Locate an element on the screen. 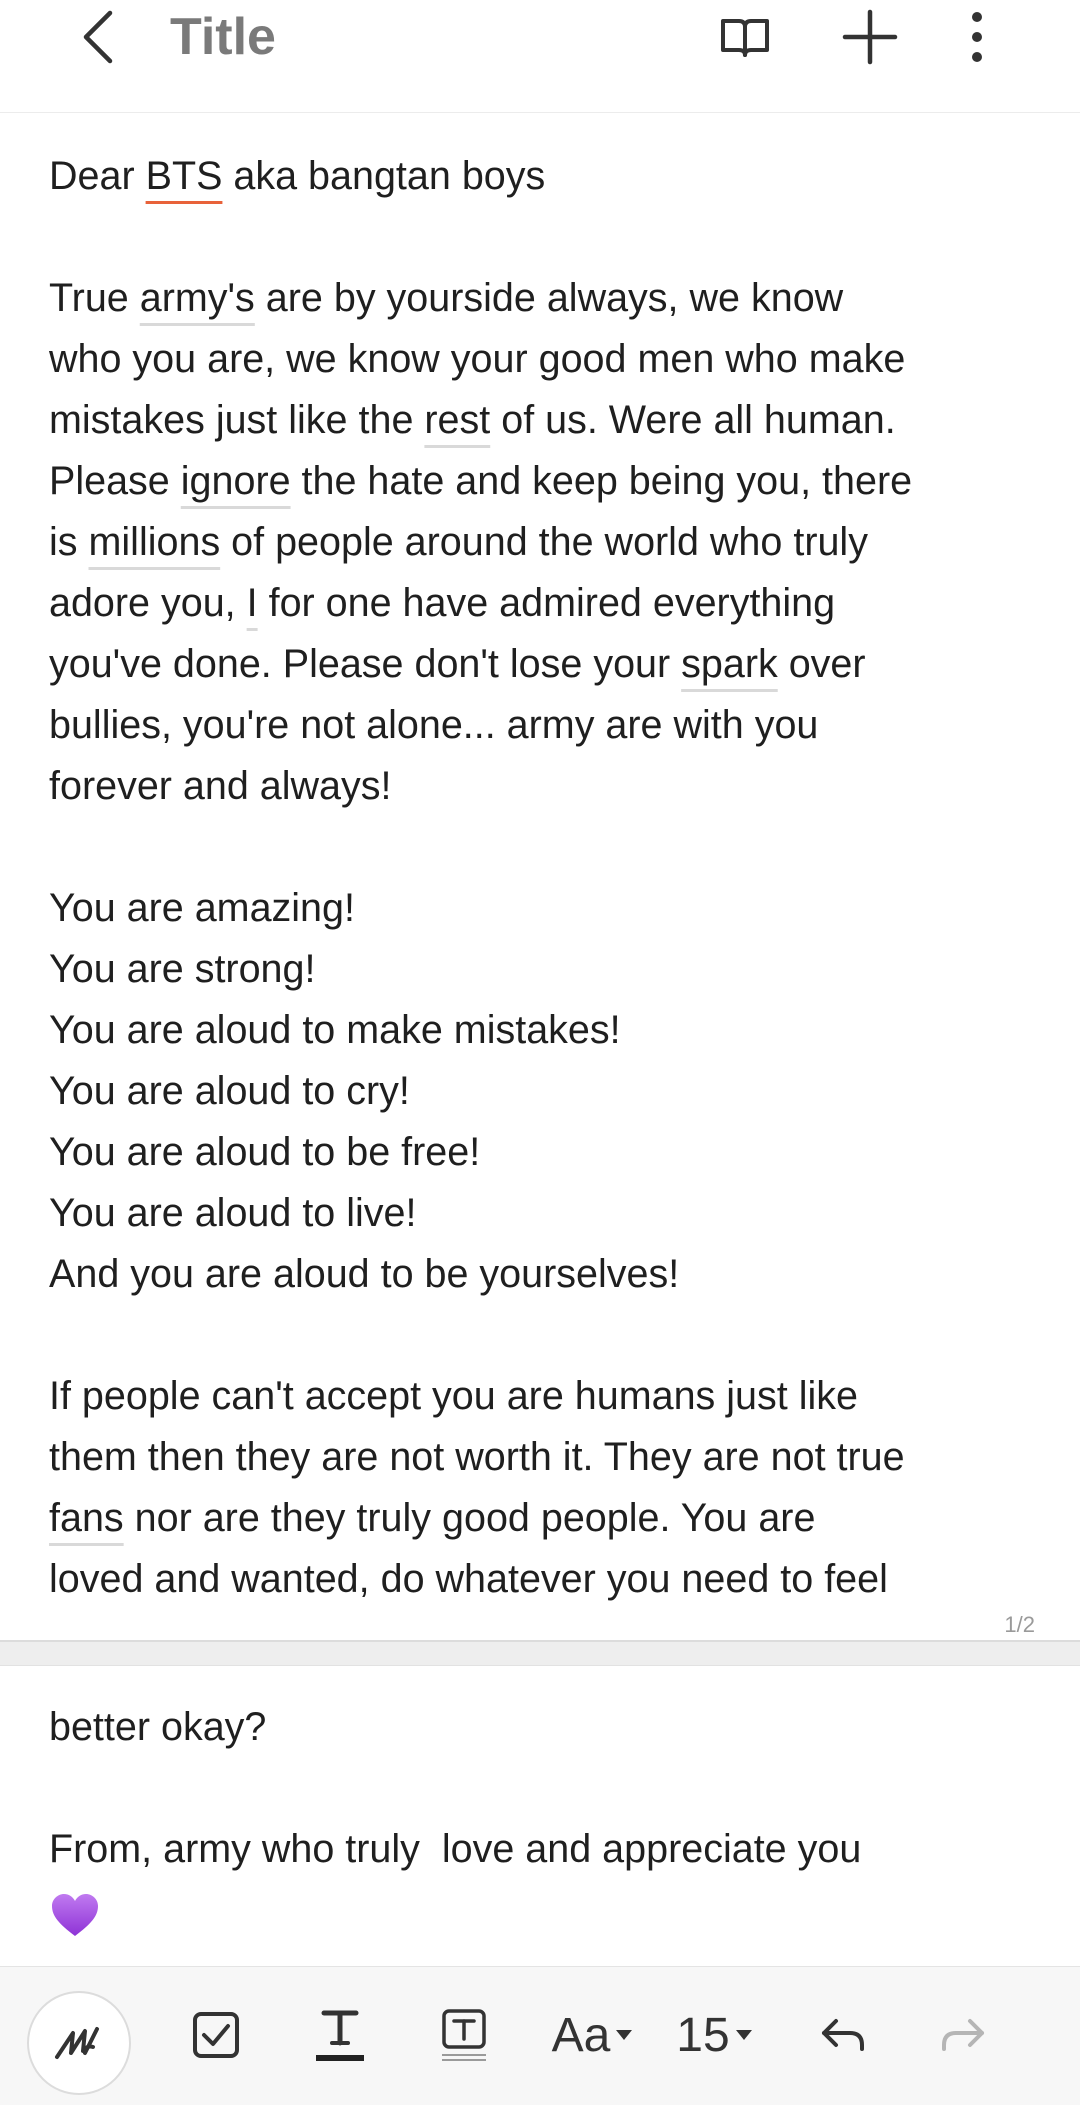  text: you've done. Please don't lose your is located at coordinates (365, 664).